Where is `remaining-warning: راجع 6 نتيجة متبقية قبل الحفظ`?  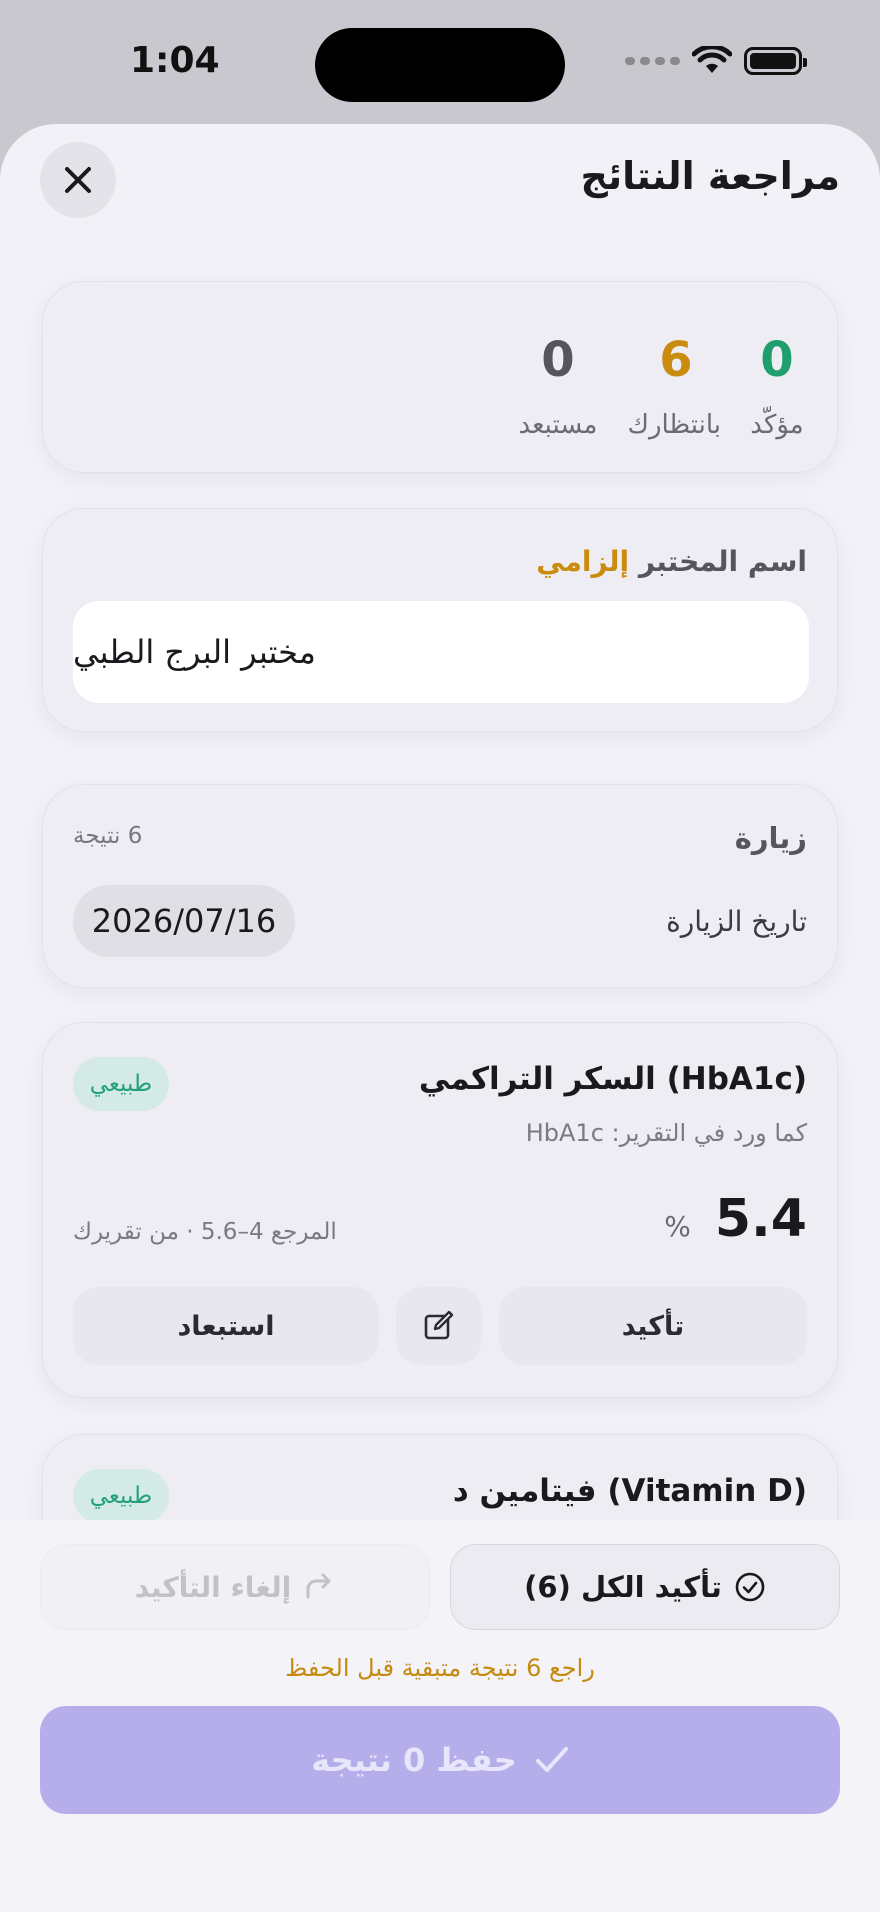 remaining-warning: راجع 6 نتيجة متبقية قبل الحفظ is located at coordinates (440, 1668).